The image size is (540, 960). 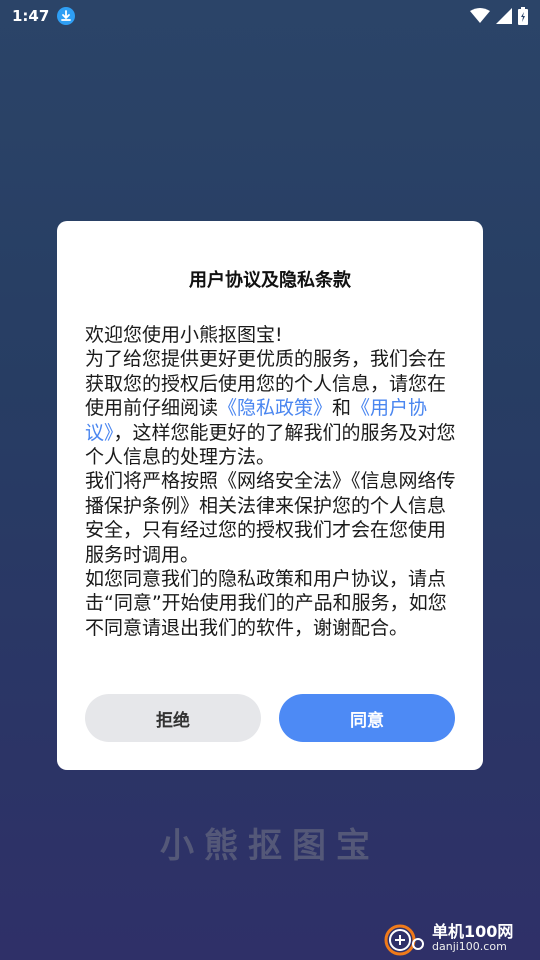 I want to click on status-left: 1:47, so click(x=44, y=16).